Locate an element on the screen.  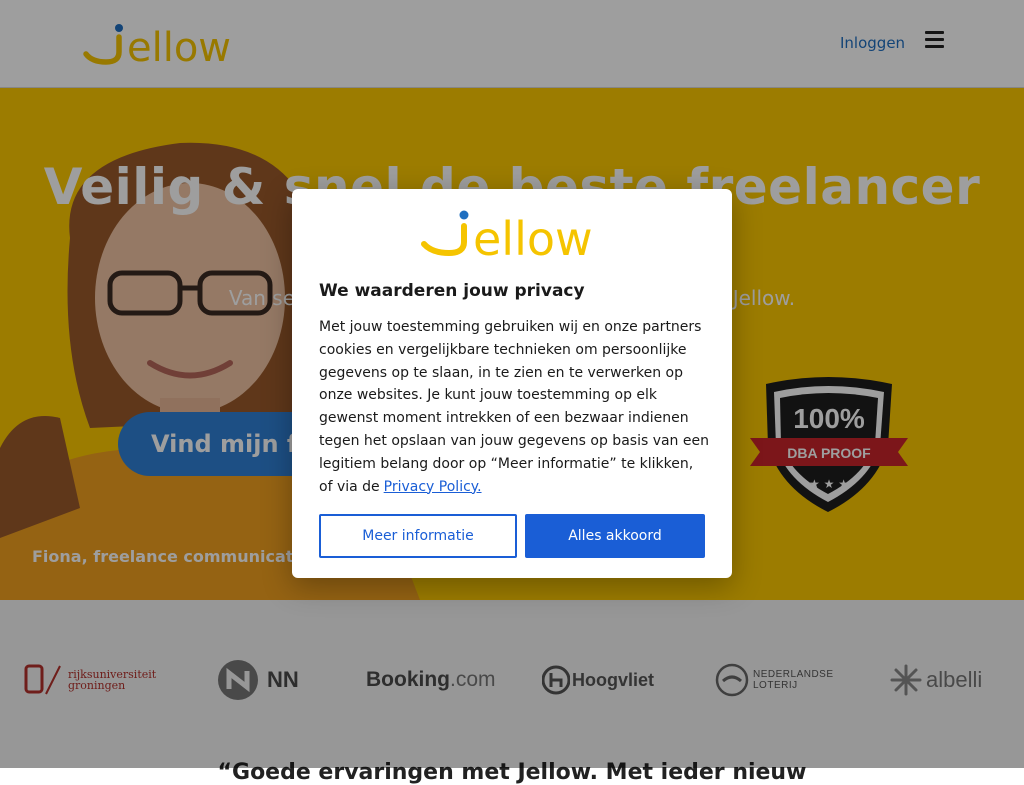
modal-jellow-logo: ellow is located at coordinates (507, 235).